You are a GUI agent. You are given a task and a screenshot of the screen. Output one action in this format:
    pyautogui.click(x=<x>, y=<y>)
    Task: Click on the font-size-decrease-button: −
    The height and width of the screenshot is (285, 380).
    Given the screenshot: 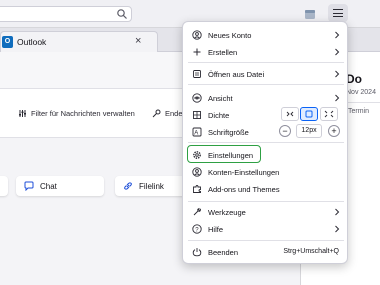 What is the action you would take?
    pyautogui.click(x=285, y=131)
    